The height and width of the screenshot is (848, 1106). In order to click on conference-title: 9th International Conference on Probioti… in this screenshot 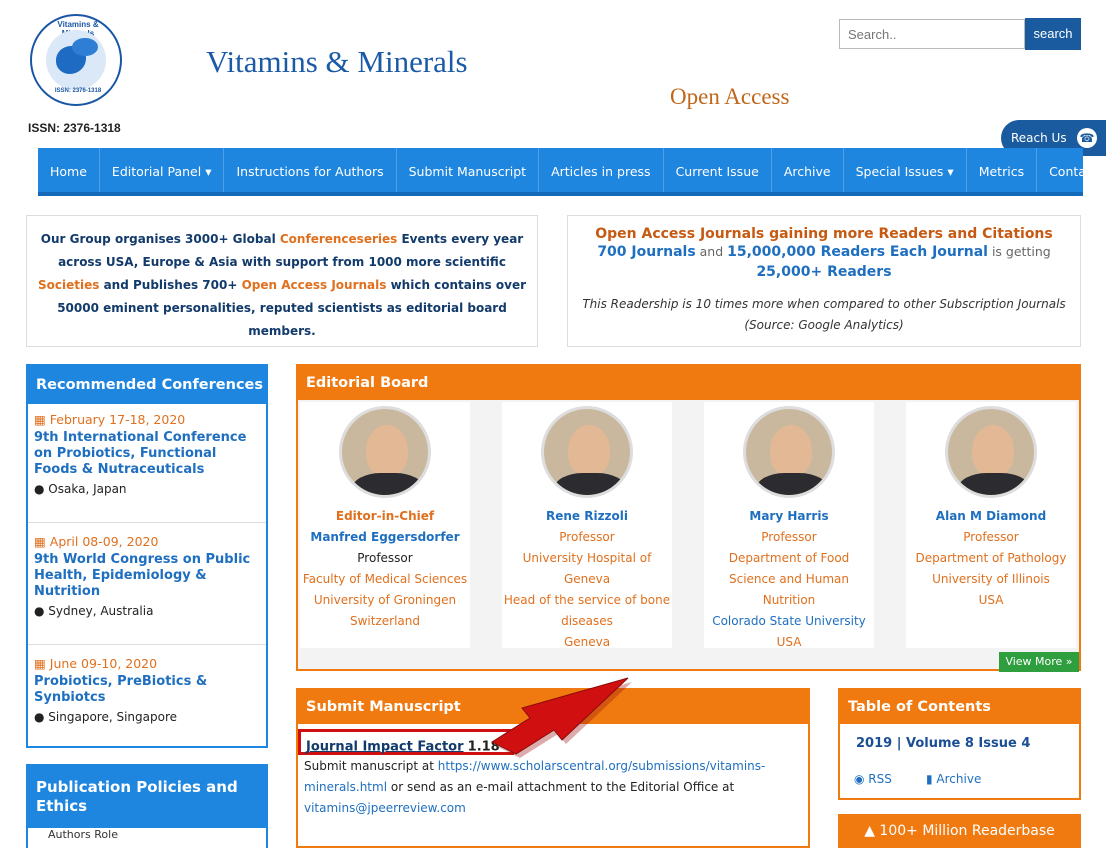, I will do `click(148, 454)`.